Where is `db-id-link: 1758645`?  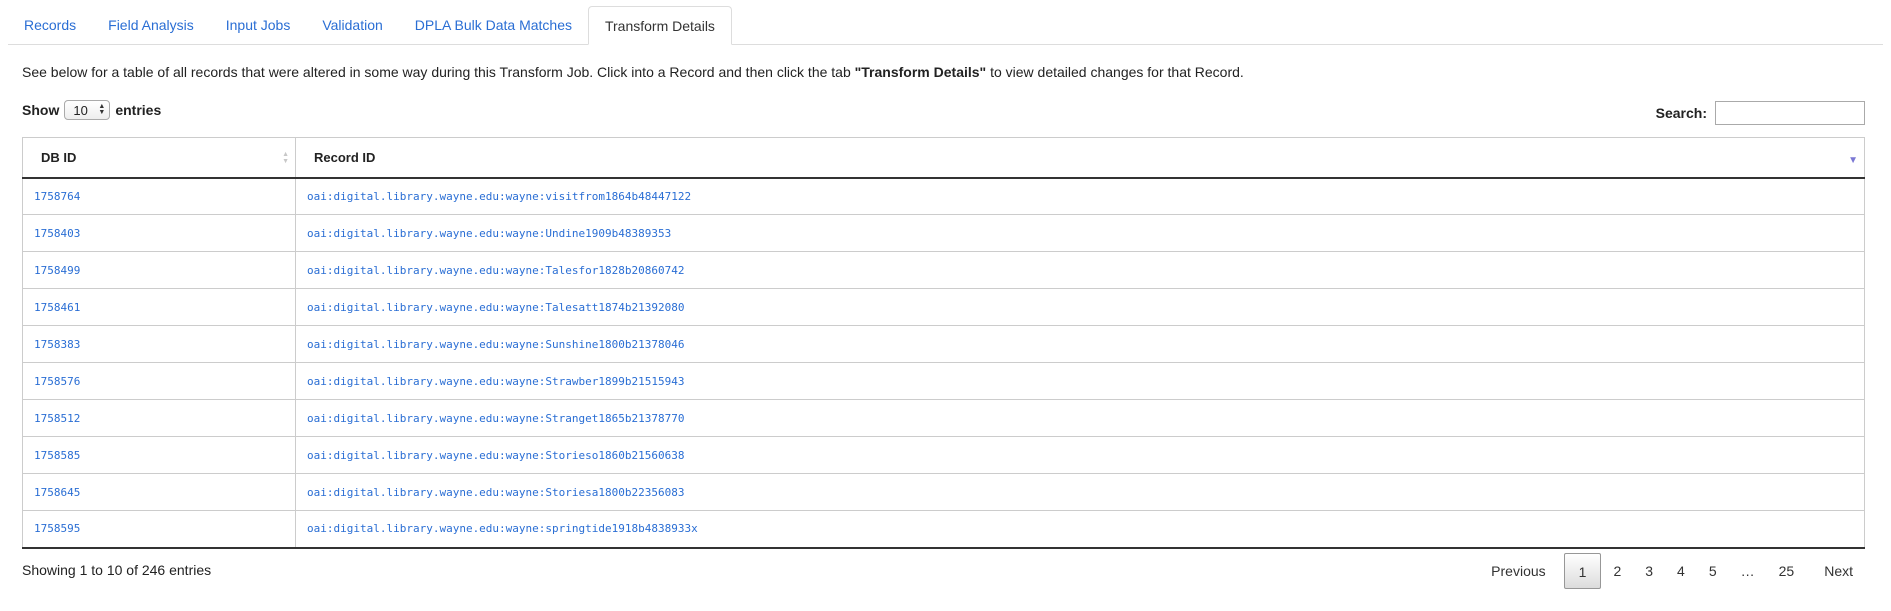 db-id-link: 1758645 is located at coordinates (159, 492).